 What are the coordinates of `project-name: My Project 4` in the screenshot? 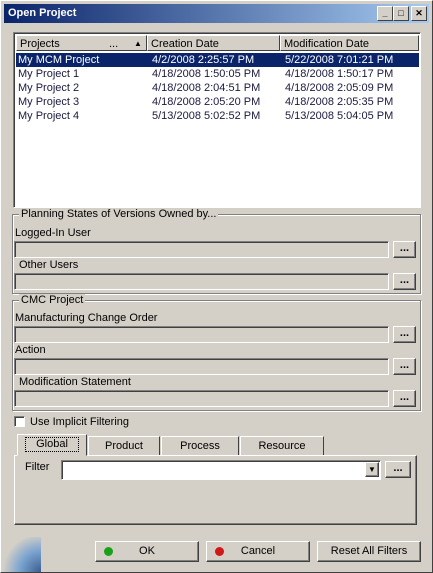 It's located at (49, 116).